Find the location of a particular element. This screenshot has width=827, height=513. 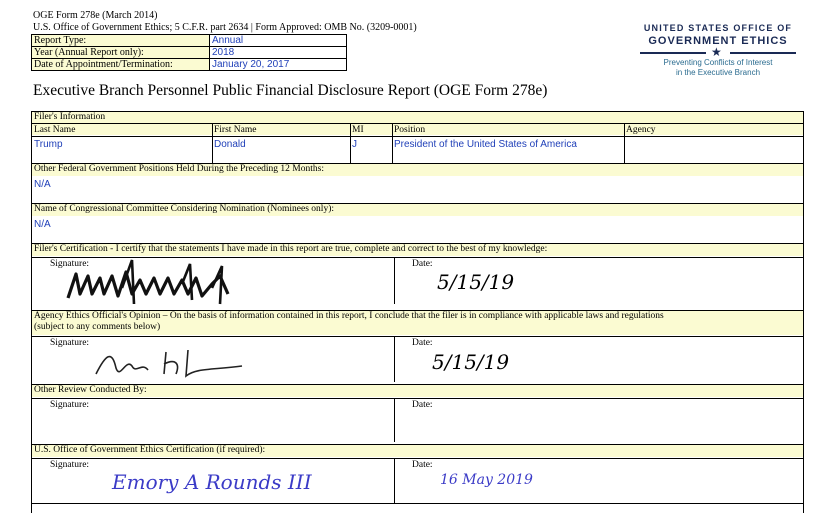

col-agency: Agency is located at coordinates (641, 130).